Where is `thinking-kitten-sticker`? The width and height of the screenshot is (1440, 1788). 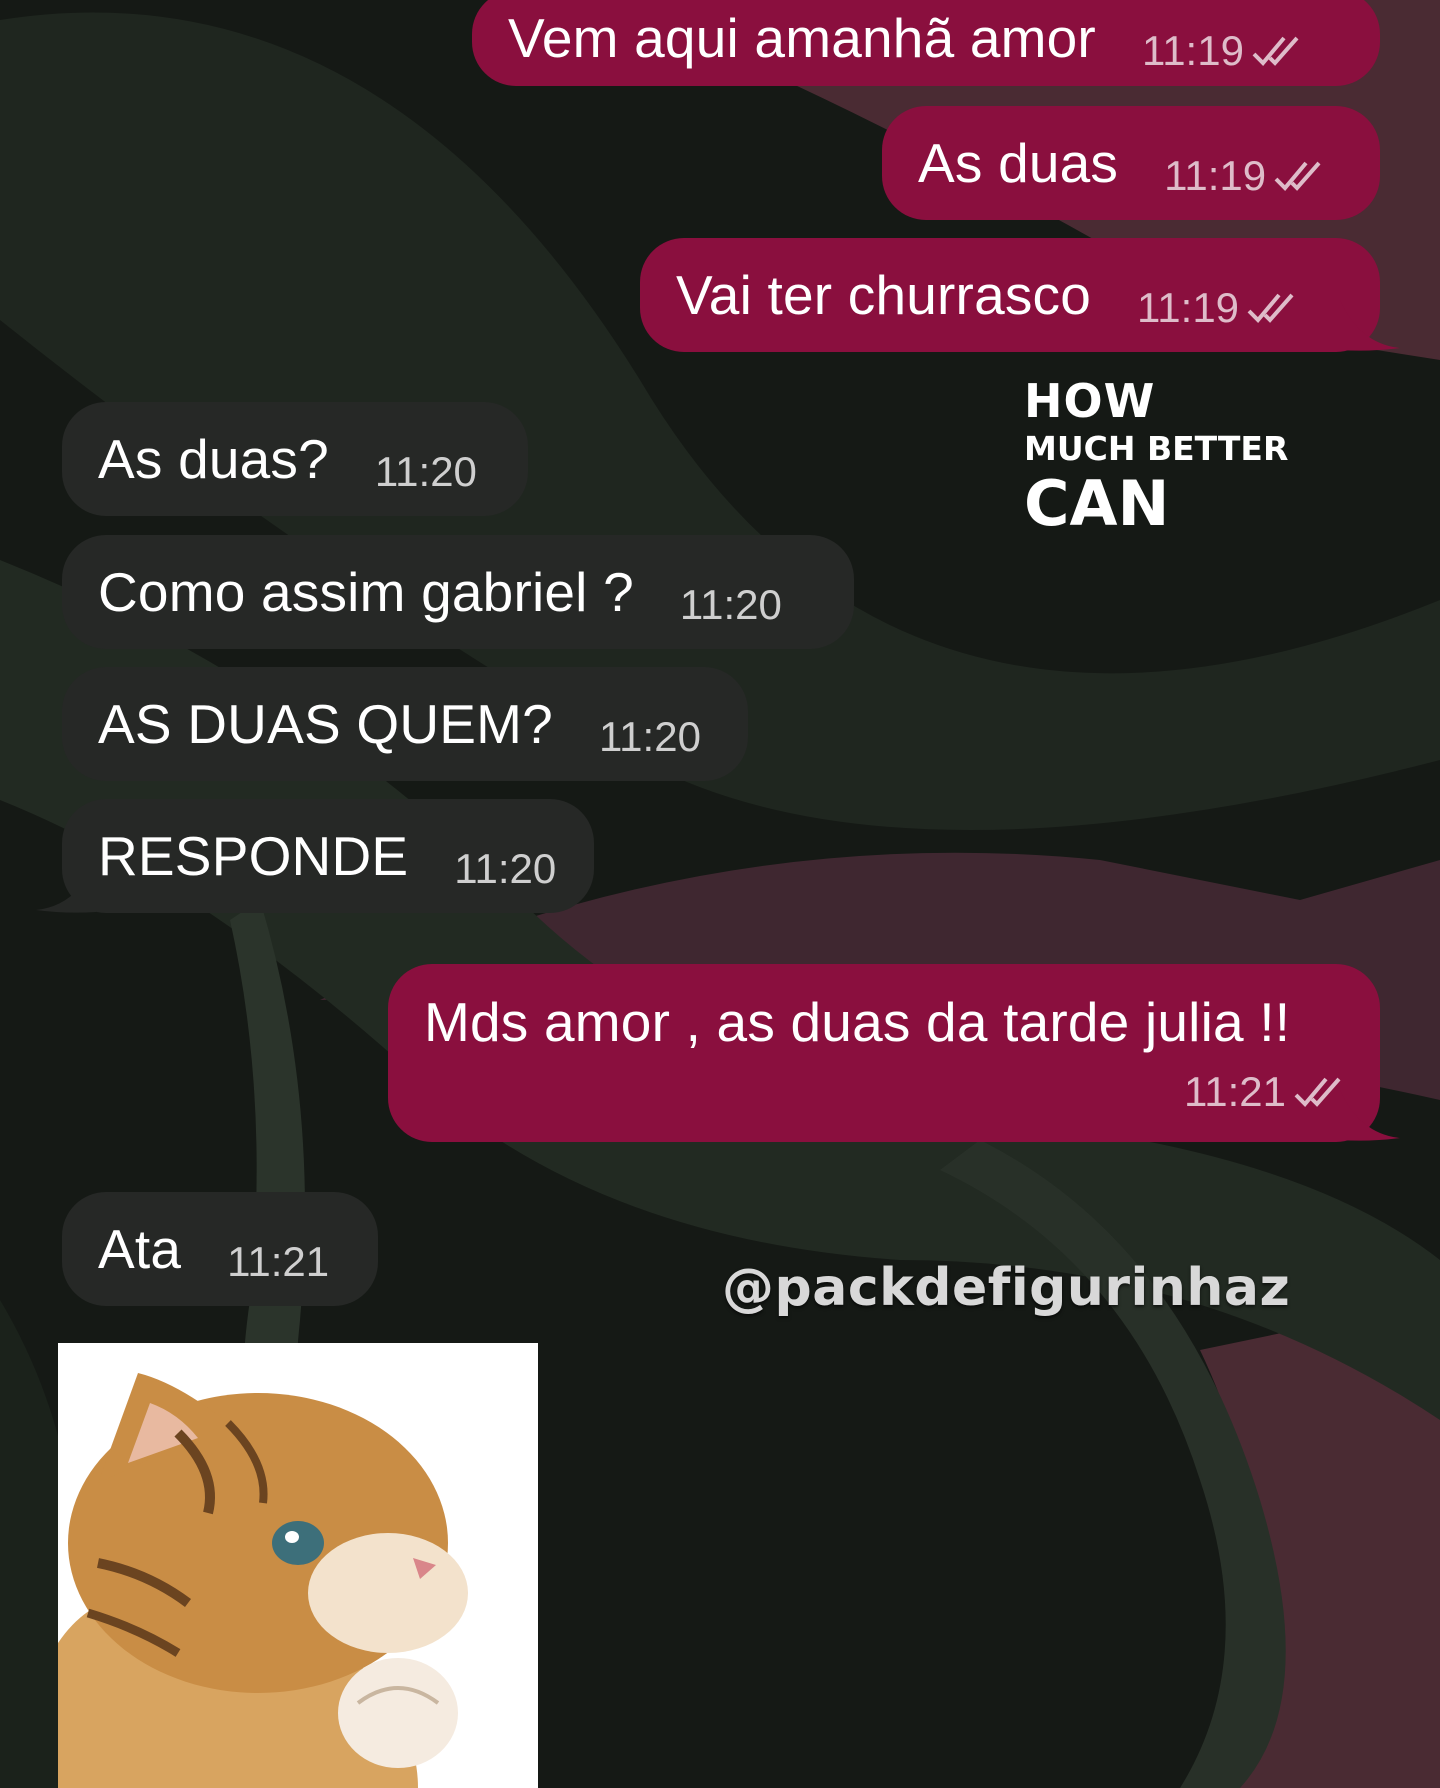
thinking-kitten-sticker is located at coordinates (298, 1565).